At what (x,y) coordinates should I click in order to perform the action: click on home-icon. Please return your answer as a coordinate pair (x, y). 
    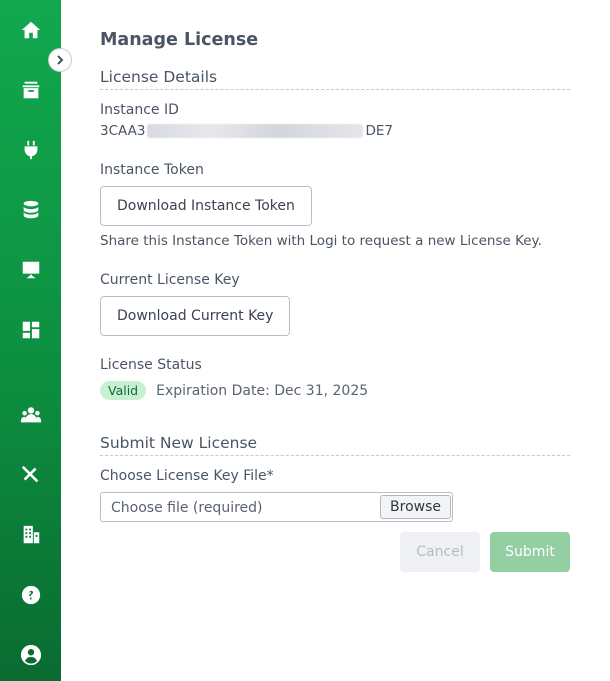
    Looking at the image, I should click on (31, 30).